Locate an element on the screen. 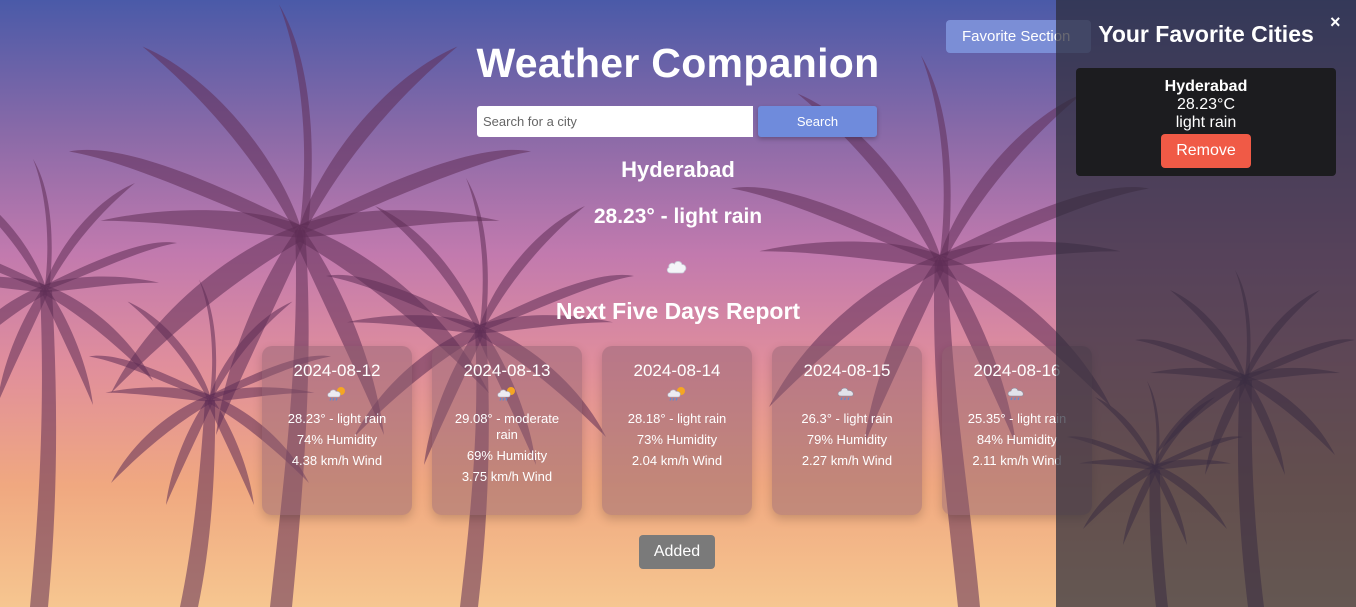 The height and width of the screenshot is (607, 1356). search-button: Search is located at coordinates (817, 121).